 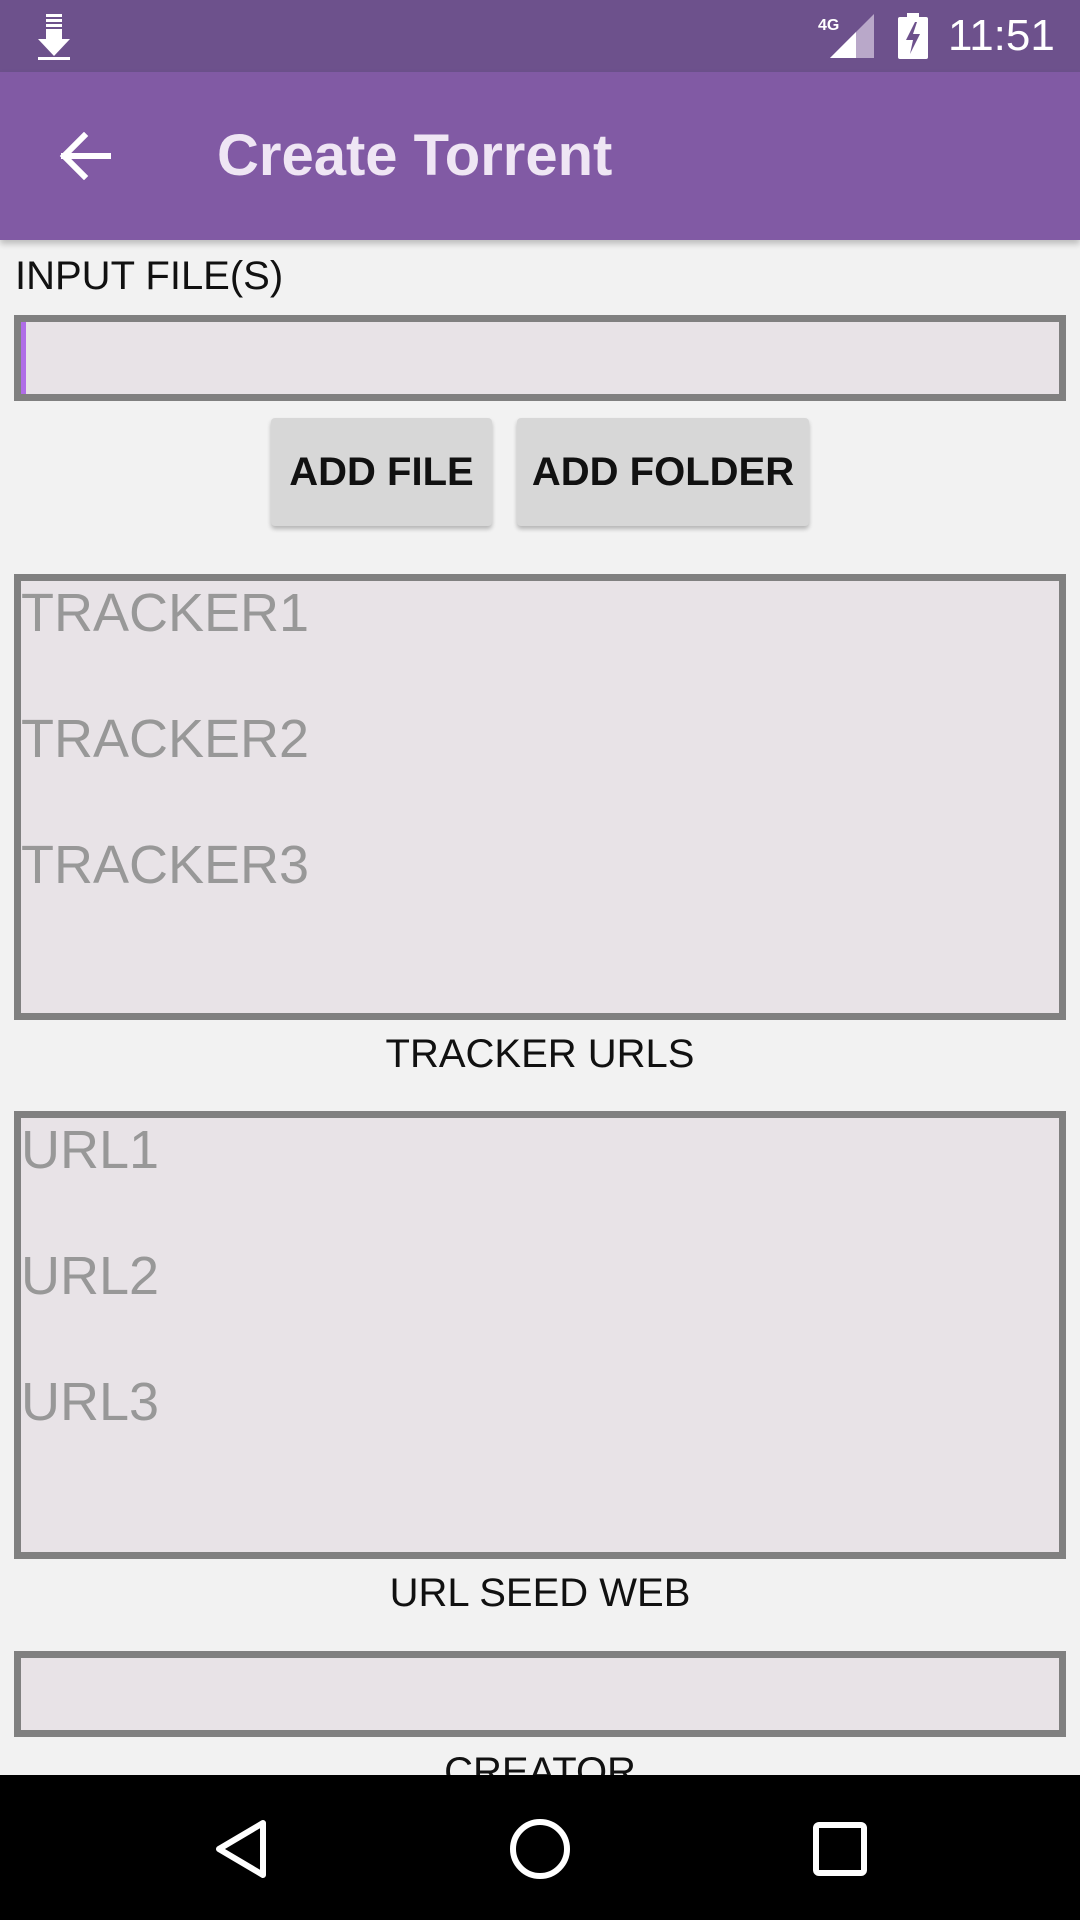 I want to click on nav-back-icon, so click(x=241, y=1849).